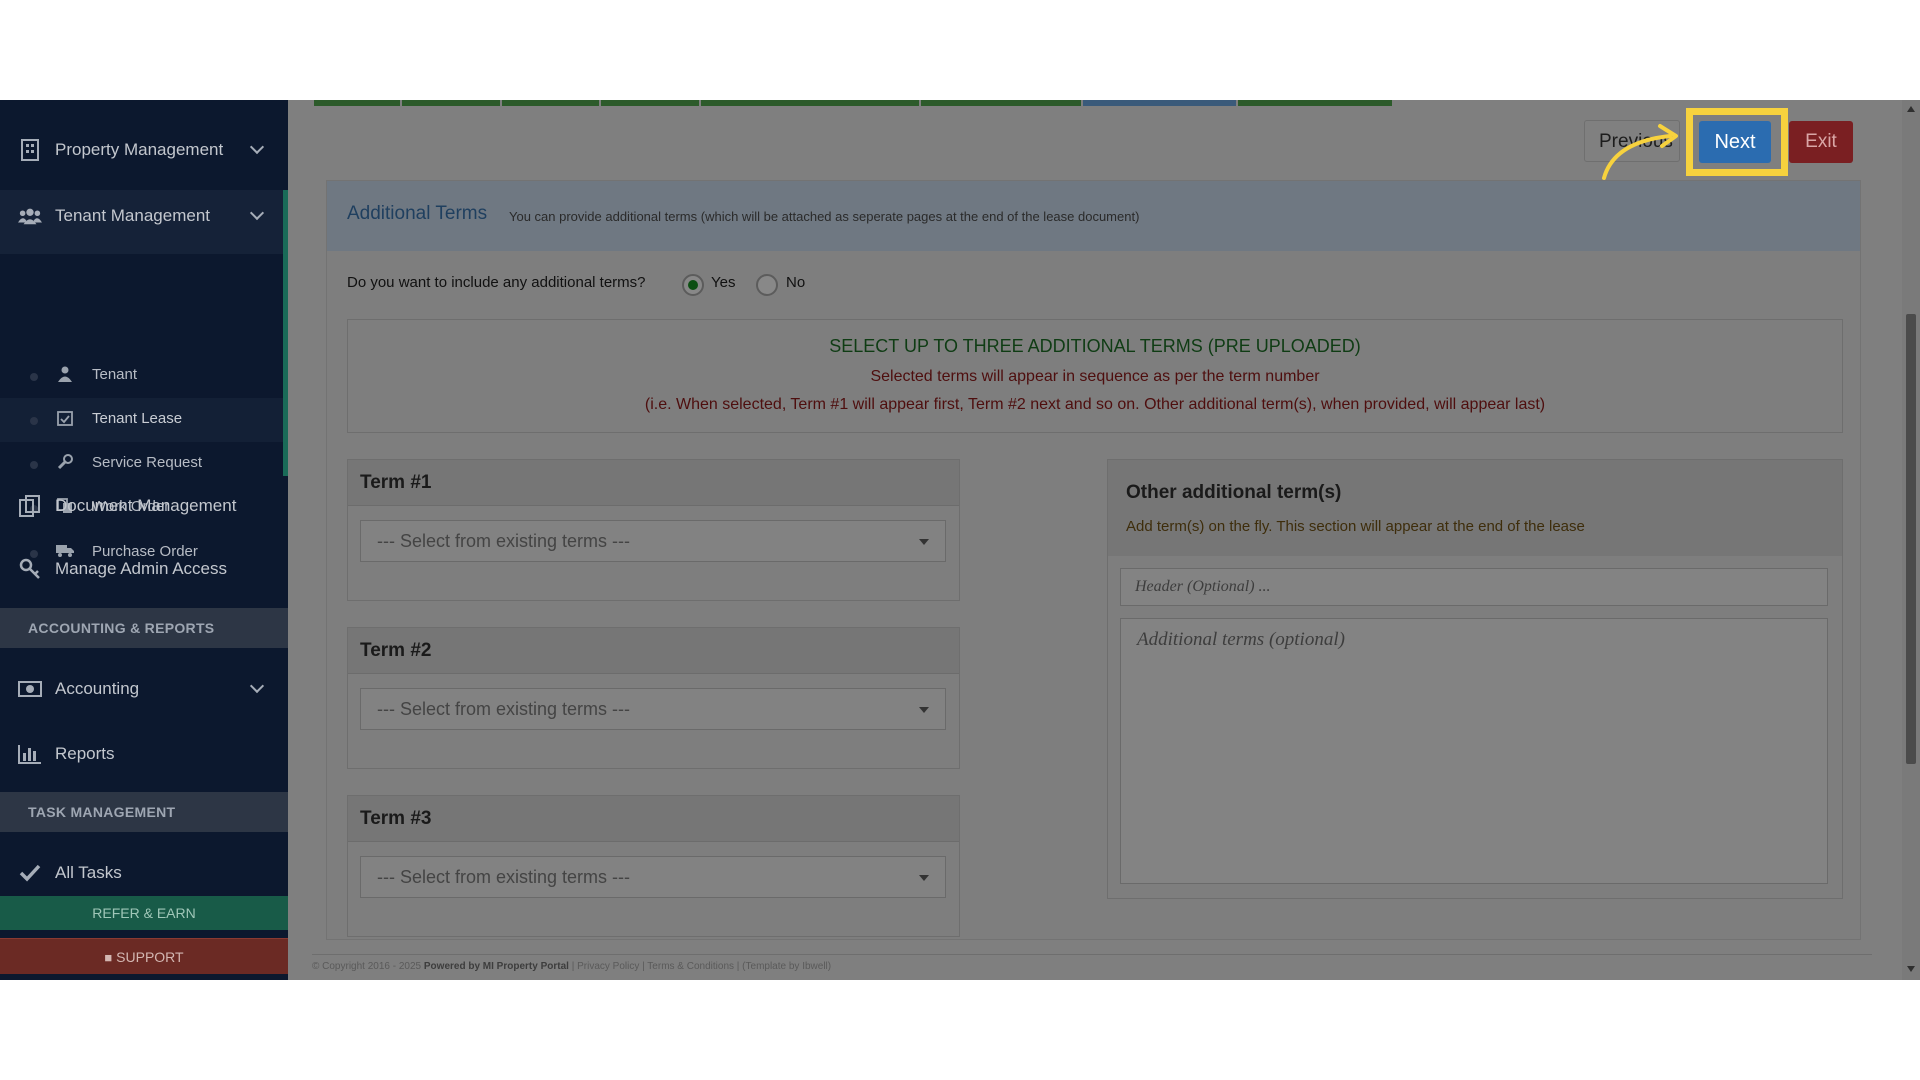 The height and width of the screenshot is (1080, 1920). I want to click on sidebar-item-label: Reports, so click(85, 753).